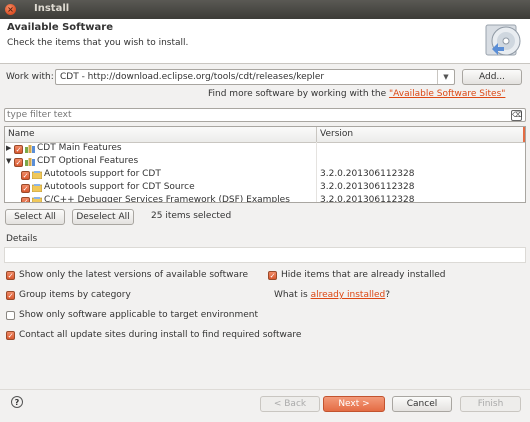 This screenshot has height=422, width=530. What do you see at coordinates (354, 404) in the screenshot?
I see `next-button: Next >` at bounding box center [354, 404].